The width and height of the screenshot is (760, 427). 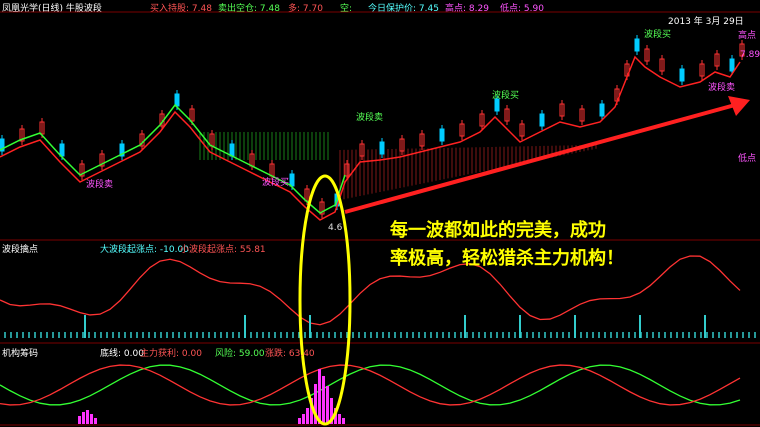 I want to click on low-tag: 低点, so click(x=747, y=159).